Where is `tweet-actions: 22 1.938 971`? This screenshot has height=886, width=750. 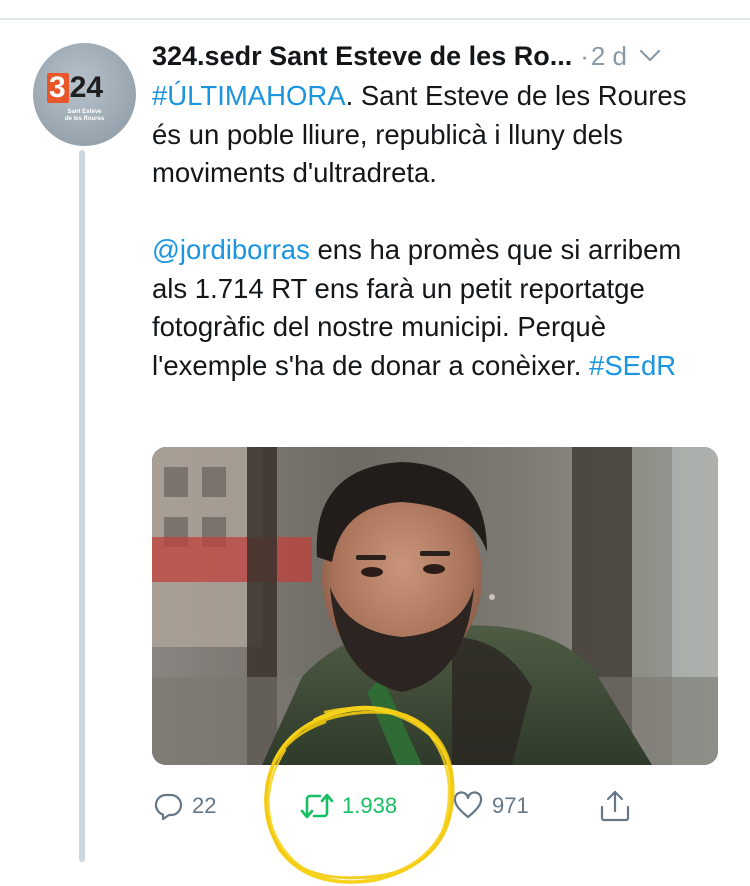
tweet-actions: 22 1.938 971 is located at coordinates (397, 806).